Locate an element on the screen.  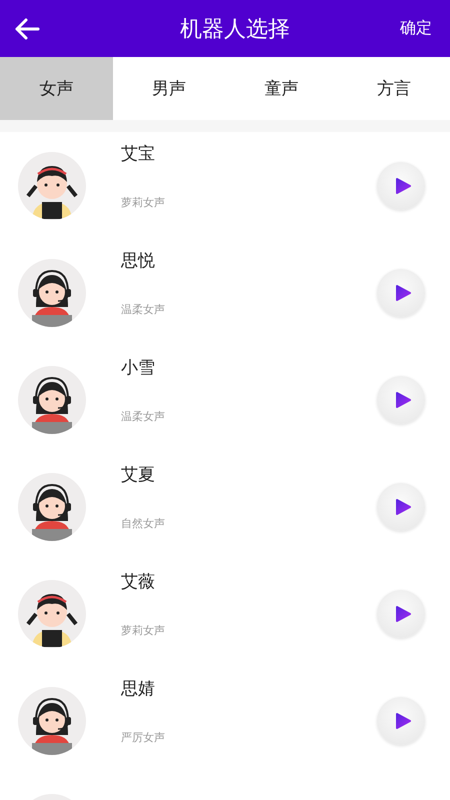
voice-name: 艾薇 is located at coordinates (138, 581).